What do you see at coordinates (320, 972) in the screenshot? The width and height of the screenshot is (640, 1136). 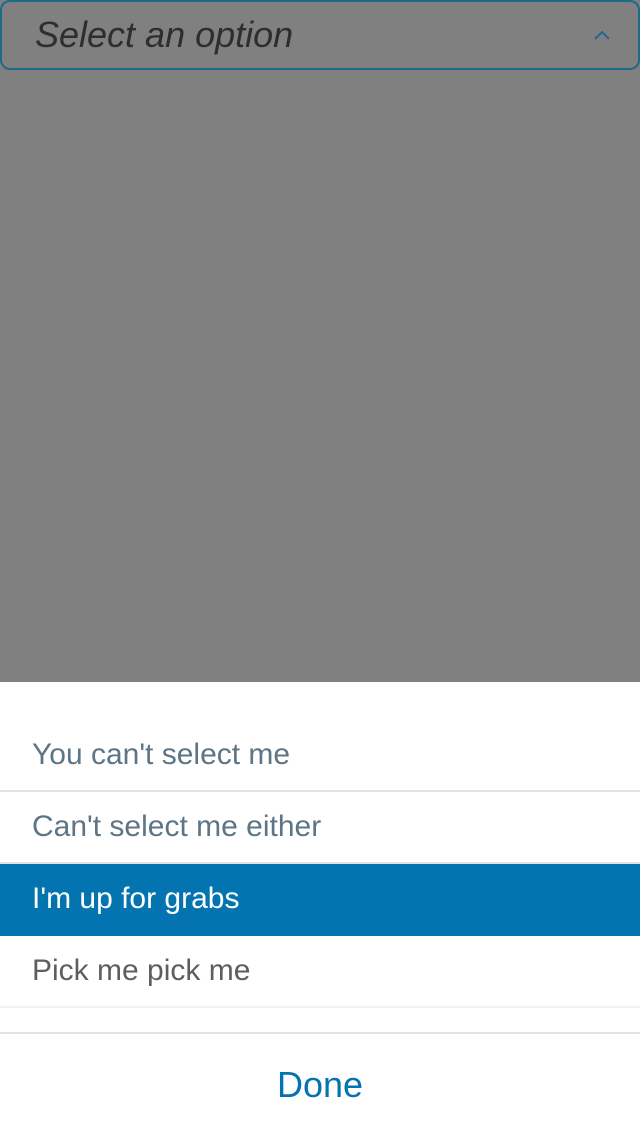 I see `option-pick-me-pick-me: Pick me pick me` at bounding box center [320, 972].